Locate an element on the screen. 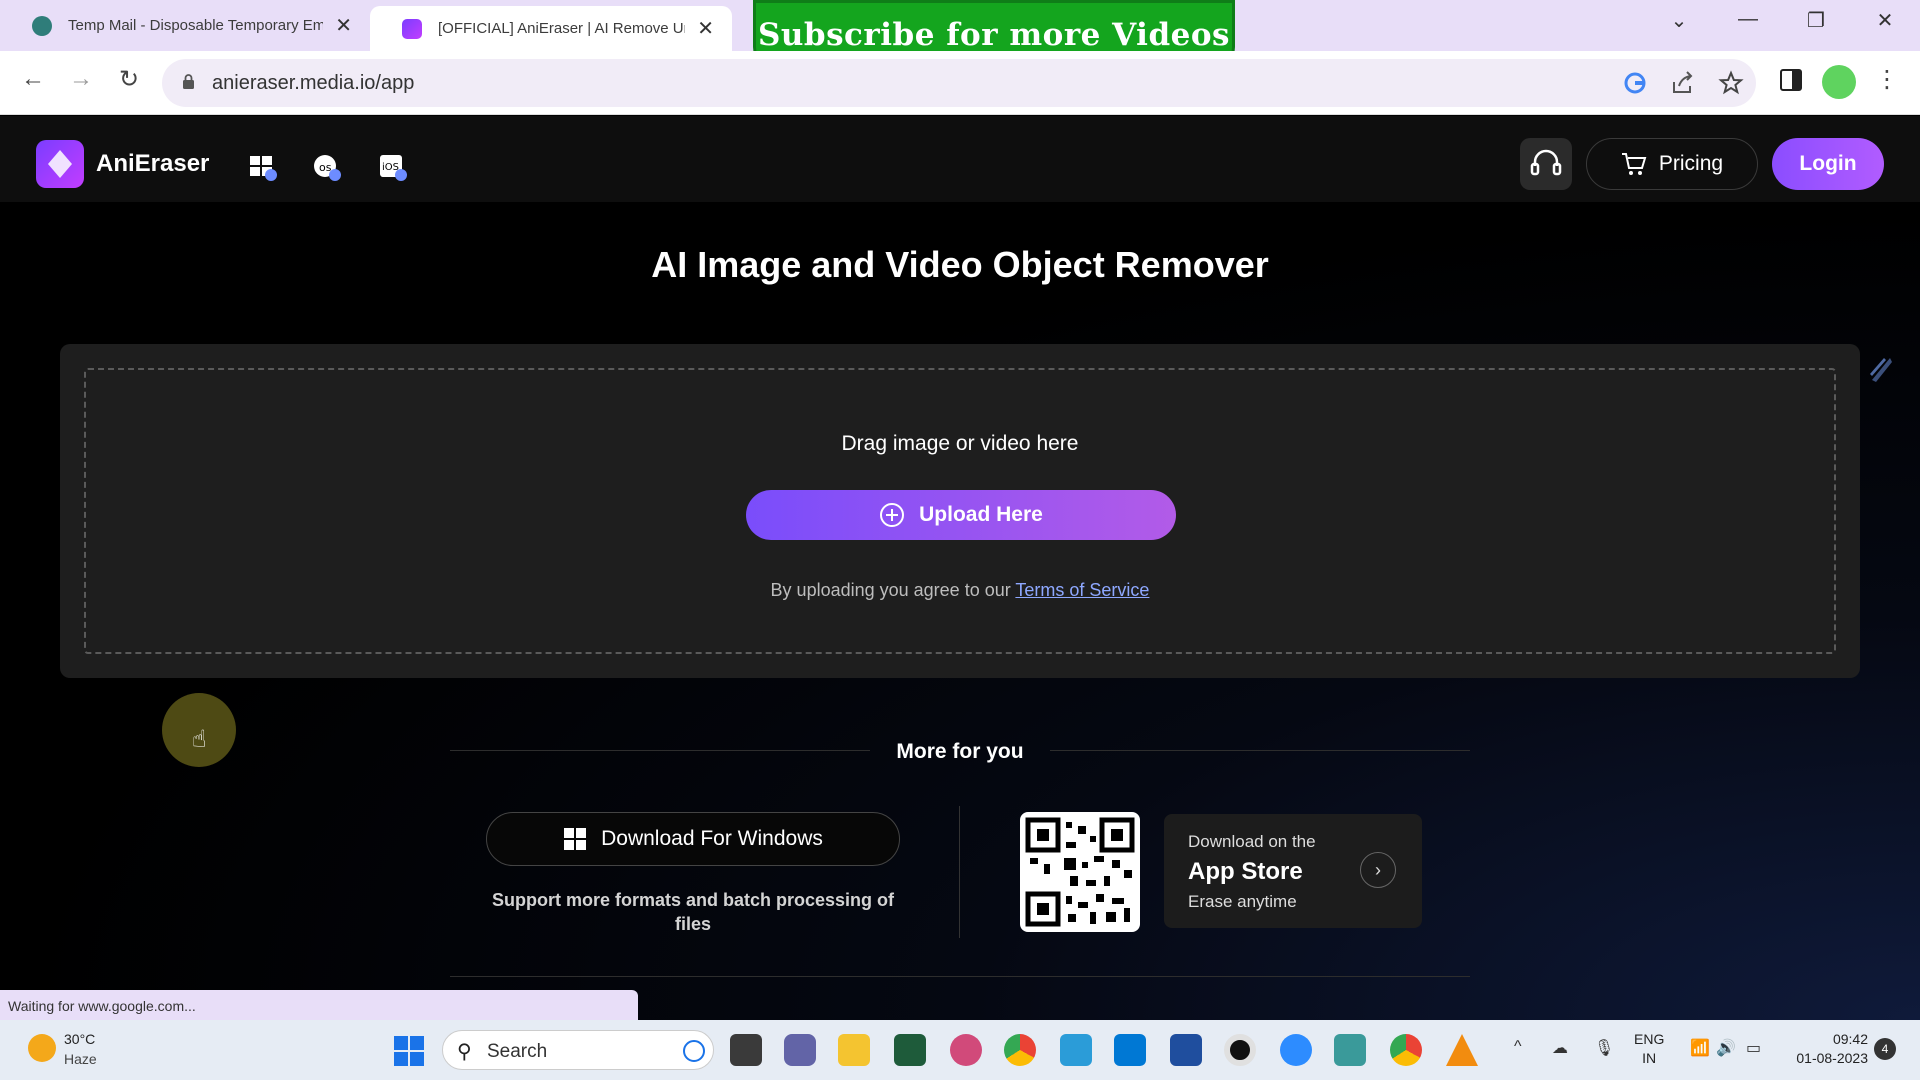 The image size is (1920, 1080). upload-button: Upload Here is located at coordinates (961, 515).